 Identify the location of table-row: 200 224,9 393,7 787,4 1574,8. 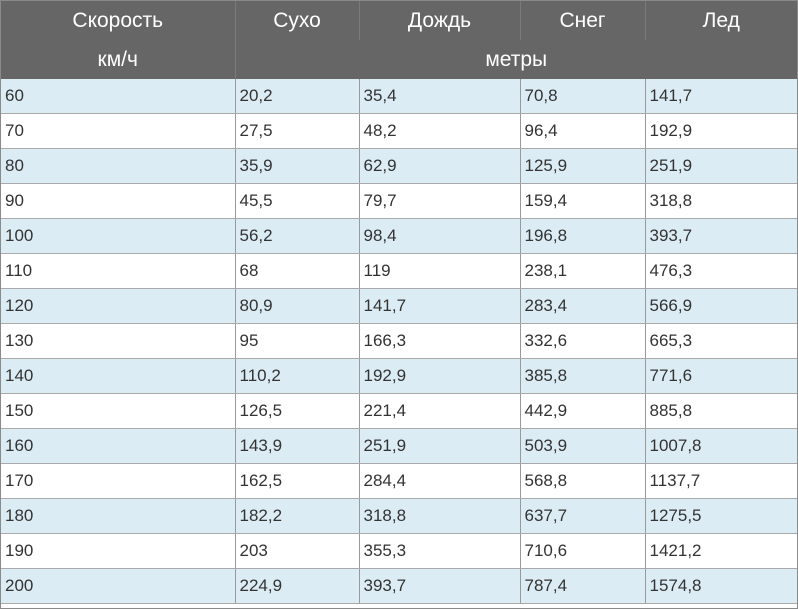
(399, 586).